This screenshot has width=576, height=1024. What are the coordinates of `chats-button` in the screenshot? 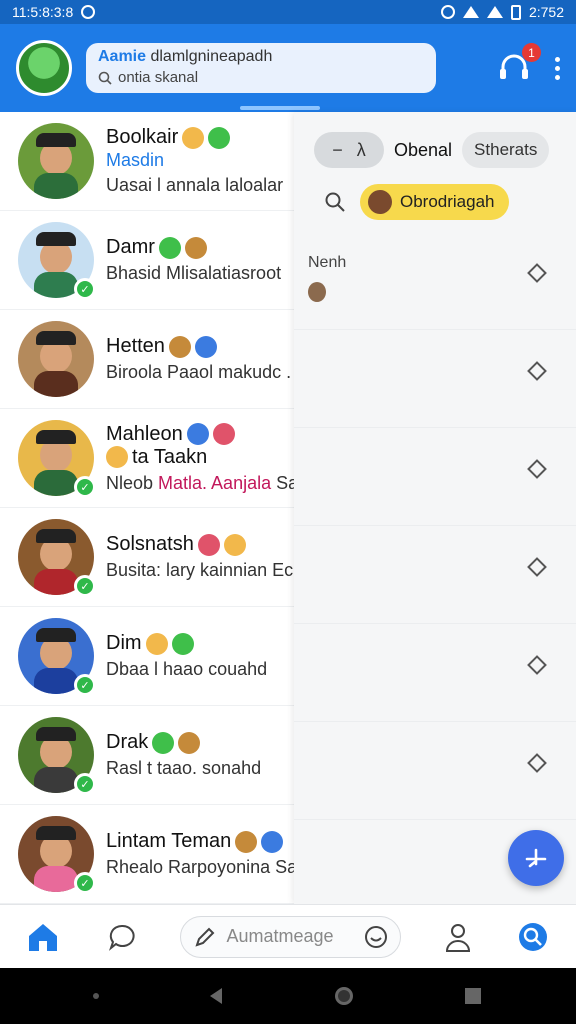 It's located at (122, 937).